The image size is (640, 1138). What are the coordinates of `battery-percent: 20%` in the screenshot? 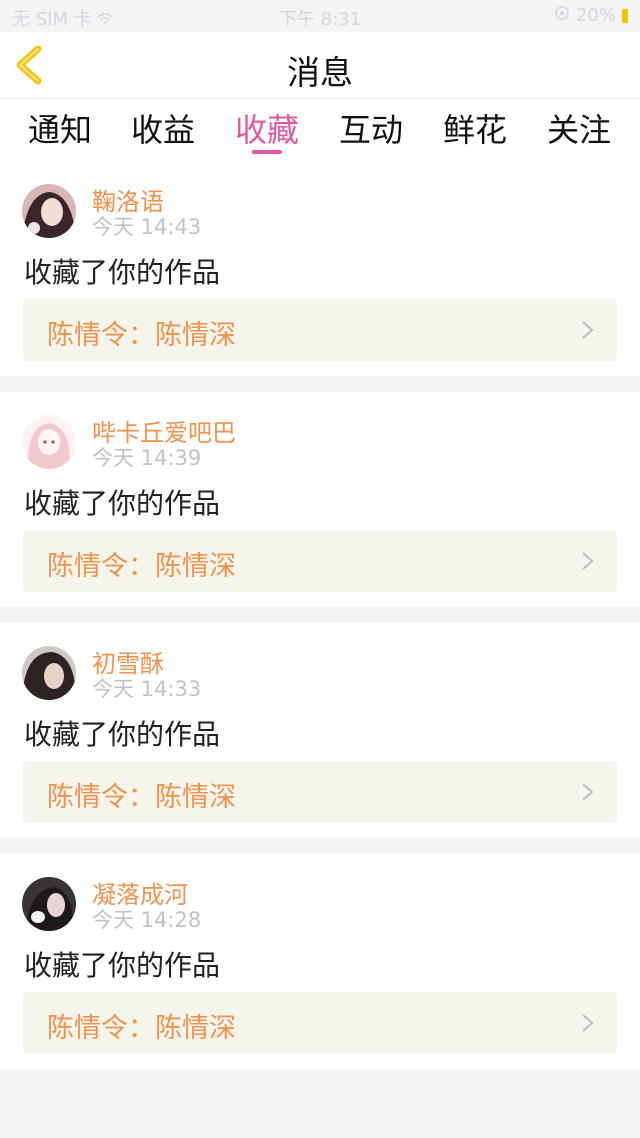 It's located at (595, 15).